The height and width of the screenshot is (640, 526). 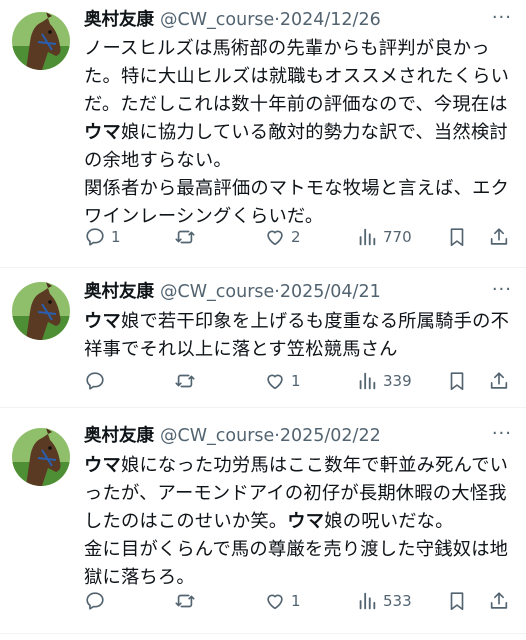 I want to click on views-button: 770, so click(x=384, y=237).